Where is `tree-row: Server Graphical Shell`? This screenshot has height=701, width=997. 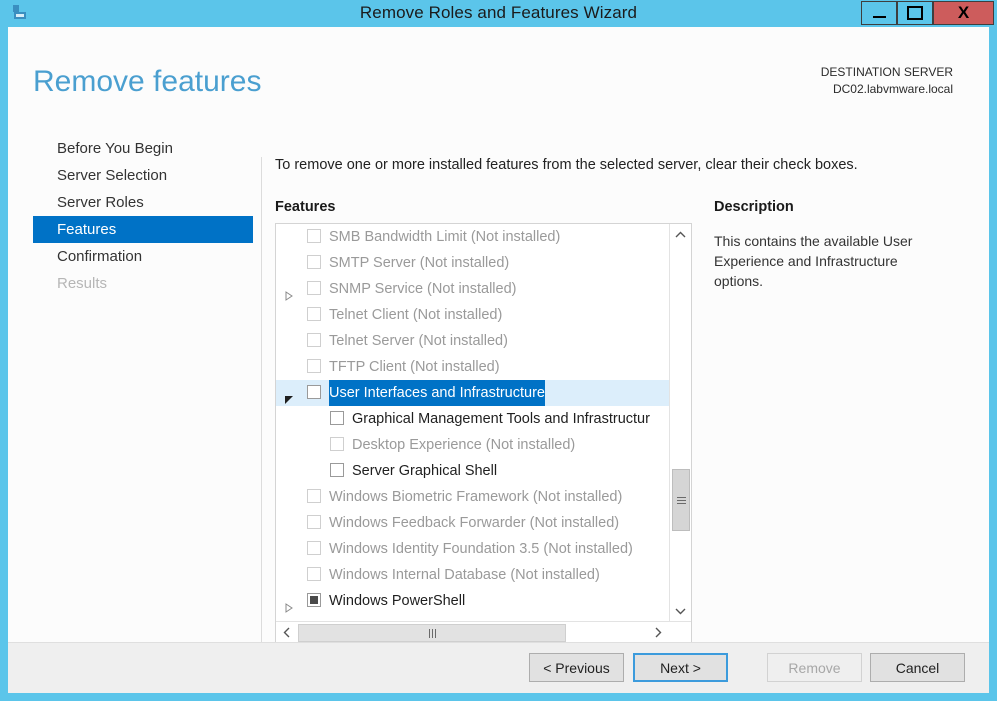
tree-row: Server Graphical Shell is located at coordinates (473, 471).